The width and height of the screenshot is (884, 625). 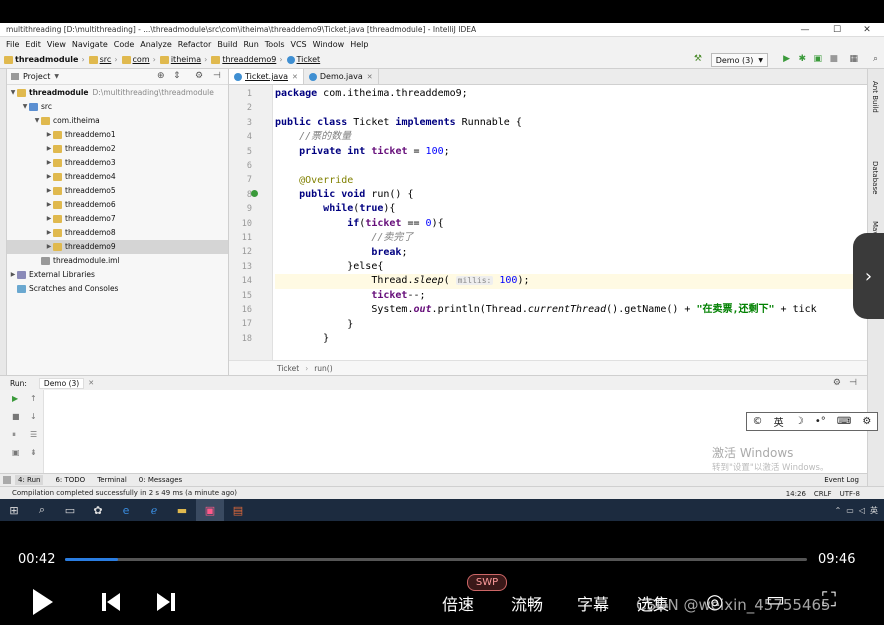 What do you see at coordinates (868, 276) in the screenshot?
I see `next-chevron-icon: ›` at bounding box center [868, 276].